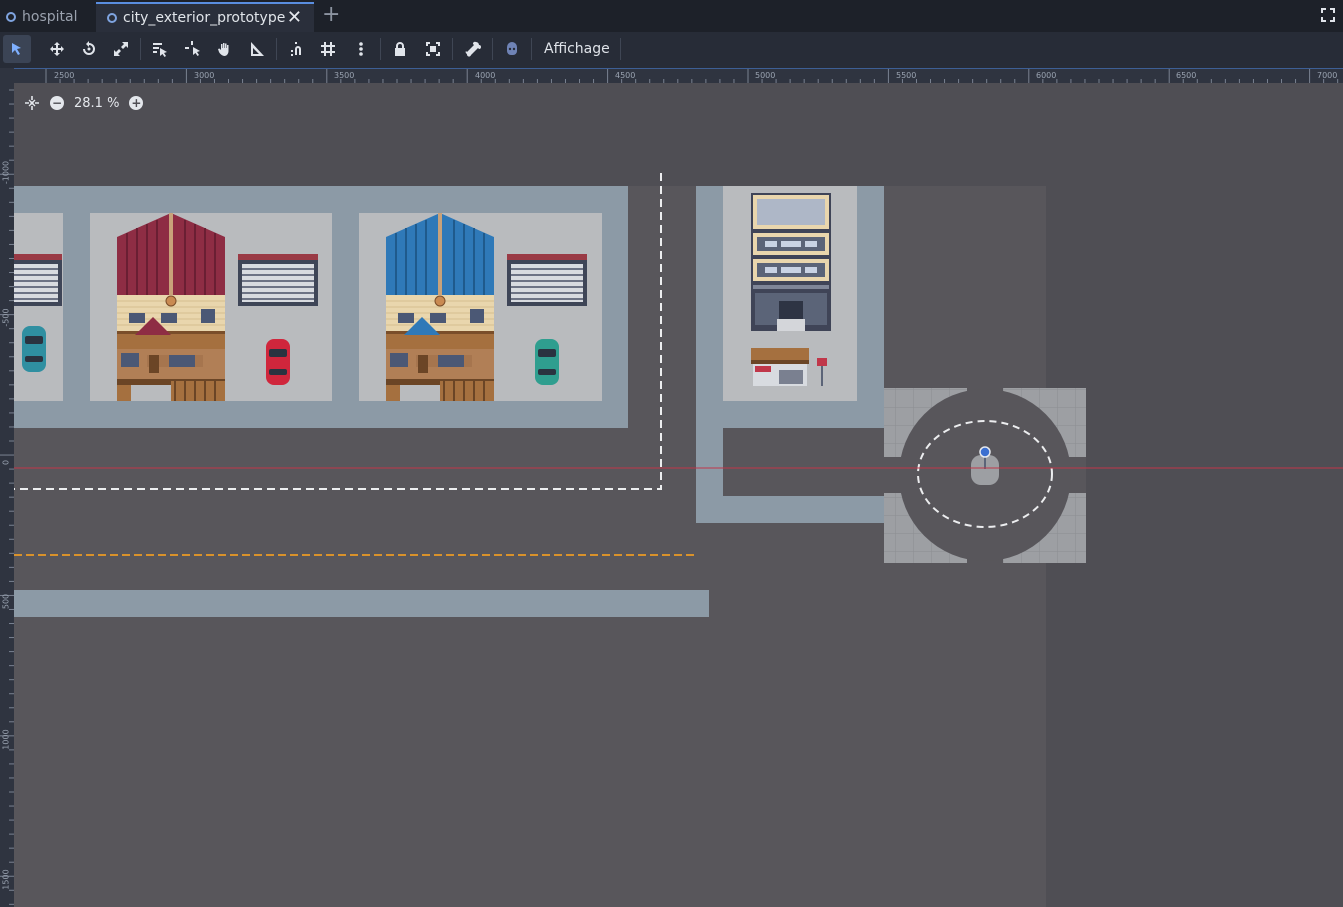 The height and width of the screenshot is (907, 1343). I want to click on zoom-controls: − 28.1 % +, so click(84, 103).